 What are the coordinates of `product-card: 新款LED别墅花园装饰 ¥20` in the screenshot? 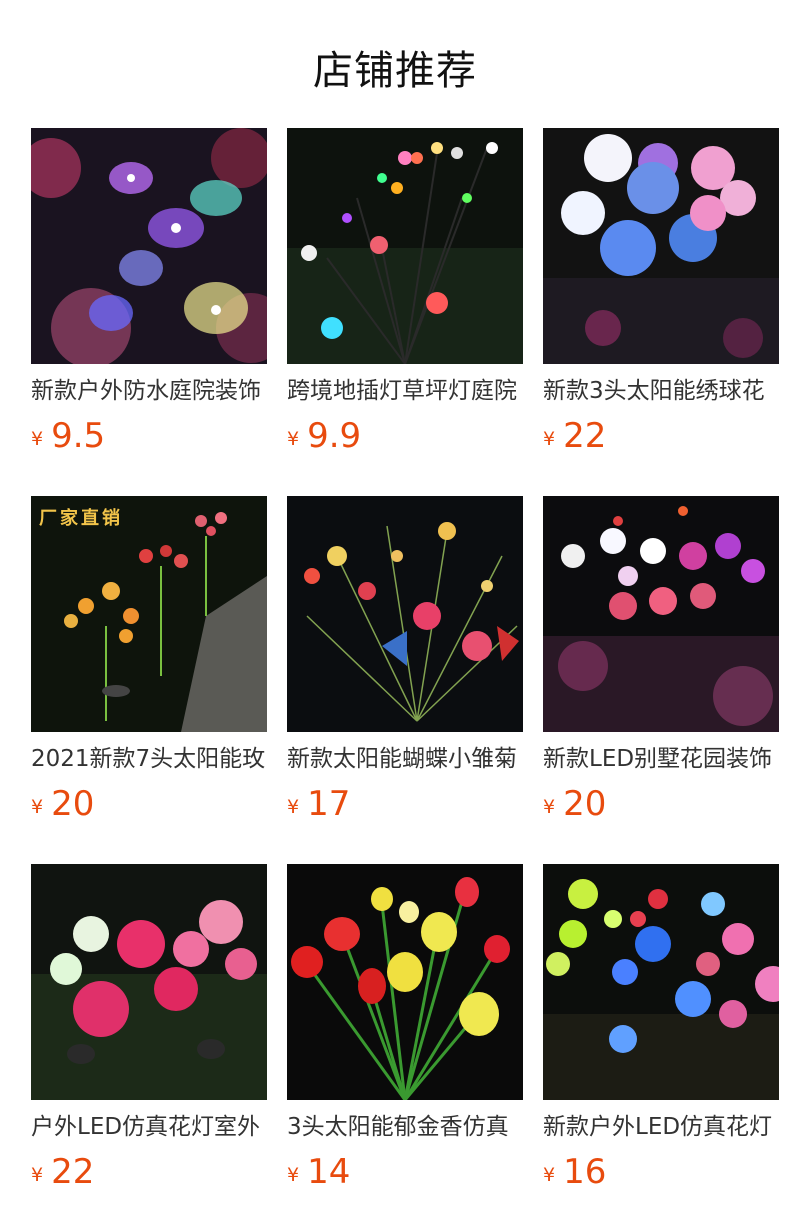 It's located at (661, 680).